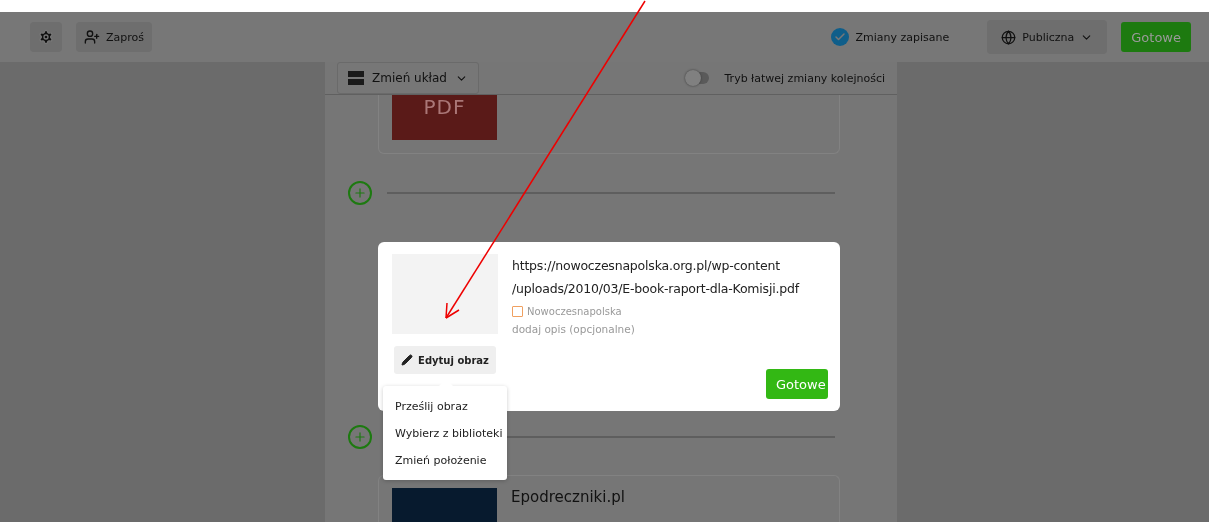  Describe the element at coordinates (840, 37) in the screenshot. I see `check-icon` at that location.